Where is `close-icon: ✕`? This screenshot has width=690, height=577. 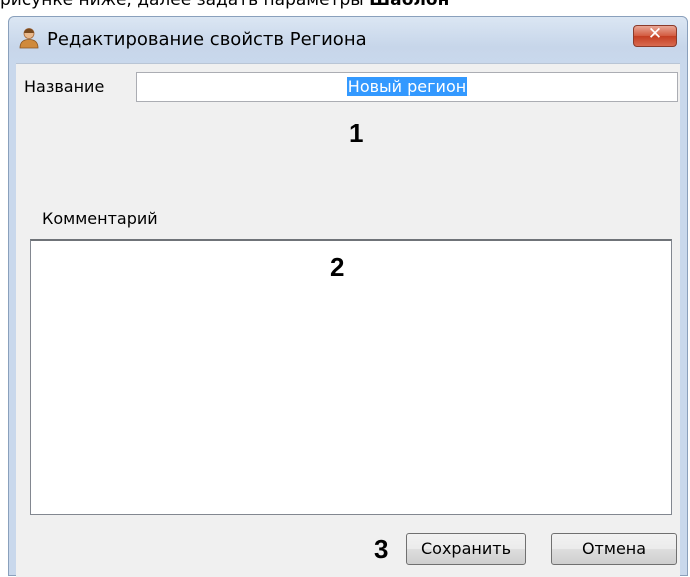 close-icon: ✕ is located at coordinates (655, 34).